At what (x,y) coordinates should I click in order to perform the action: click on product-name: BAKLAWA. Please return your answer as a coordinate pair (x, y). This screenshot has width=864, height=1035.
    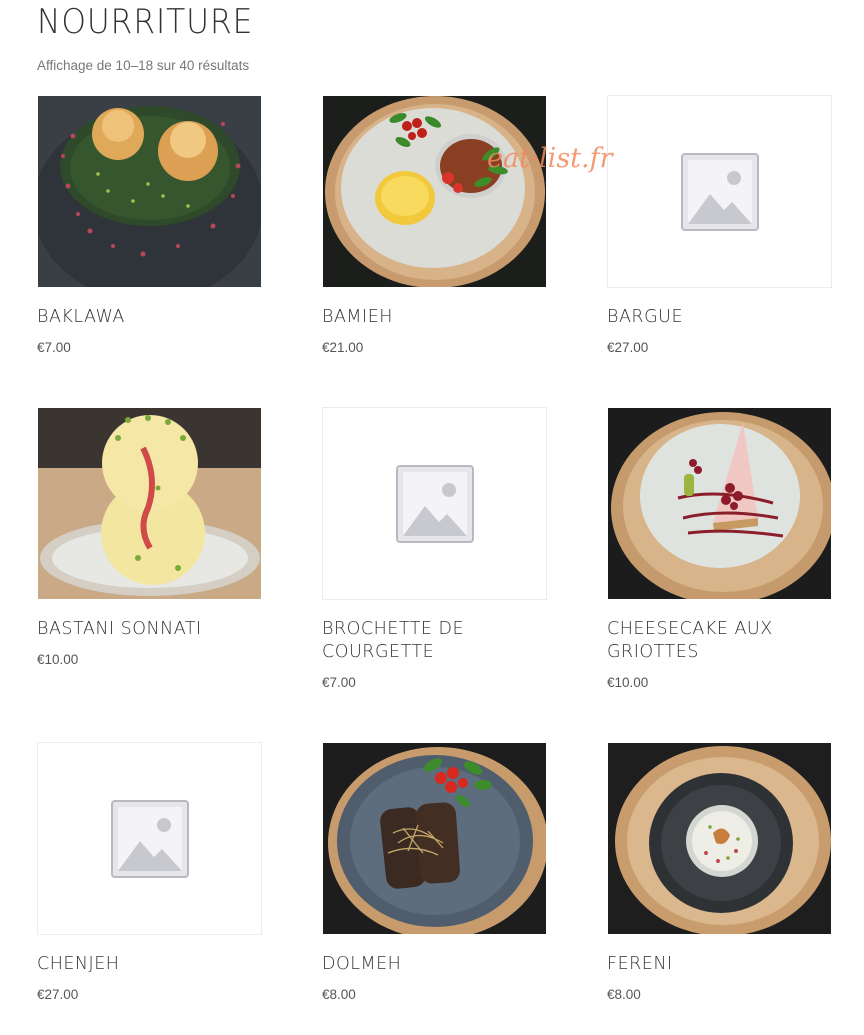
    Looking at the image, I should click on (149, 317).